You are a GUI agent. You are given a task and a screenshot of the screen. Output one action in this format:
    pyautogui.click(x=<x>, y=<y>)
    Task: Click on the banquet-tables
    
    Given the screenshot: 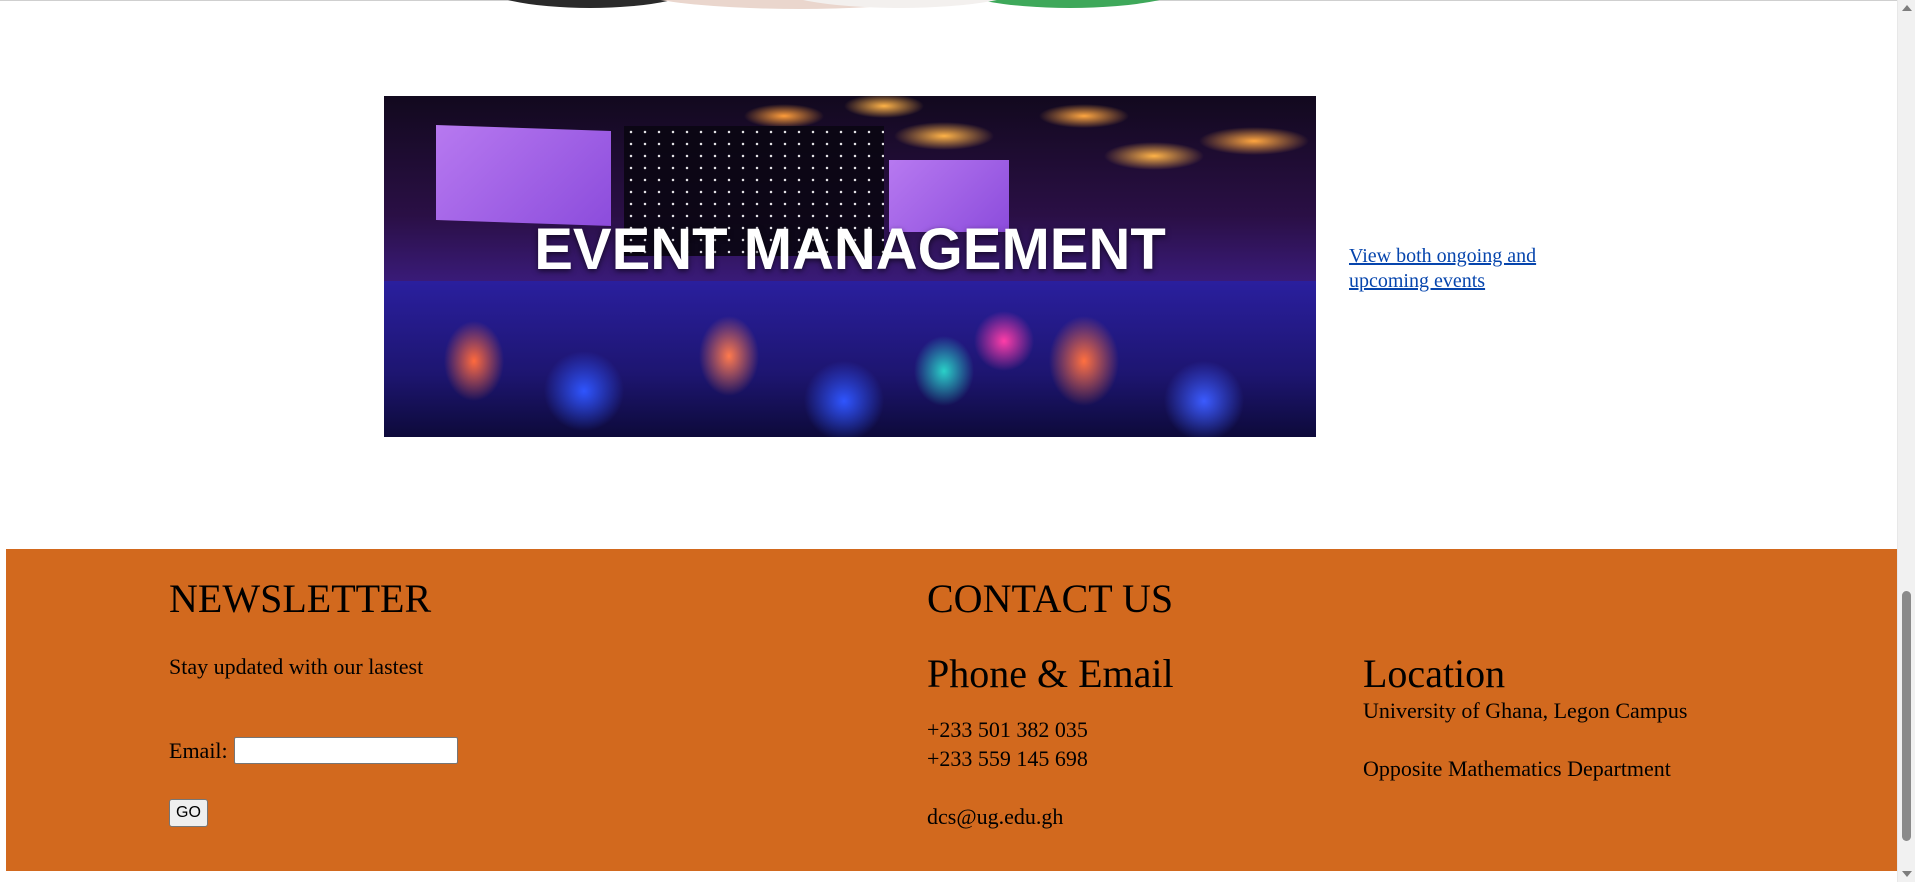 What is the action you would take?
    pyautogui.click(x=850, y=359)
    